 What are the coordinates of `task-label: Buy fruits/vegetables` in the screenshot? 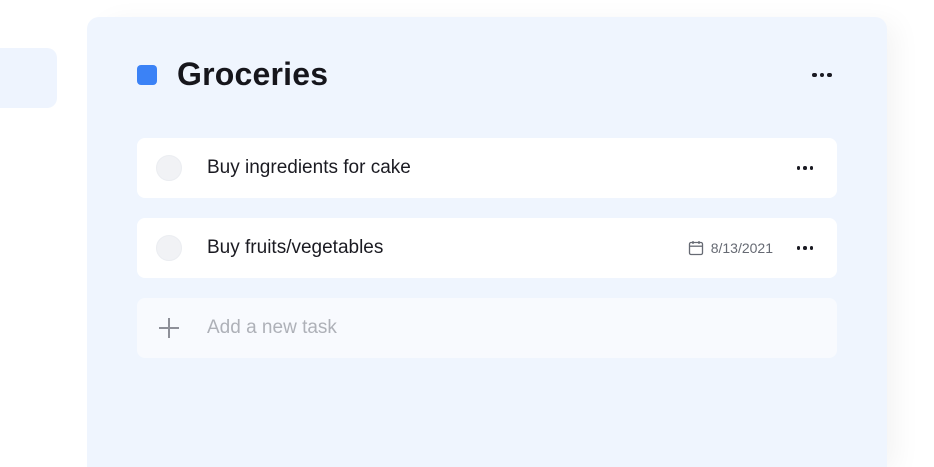 It's located at (295, 247).